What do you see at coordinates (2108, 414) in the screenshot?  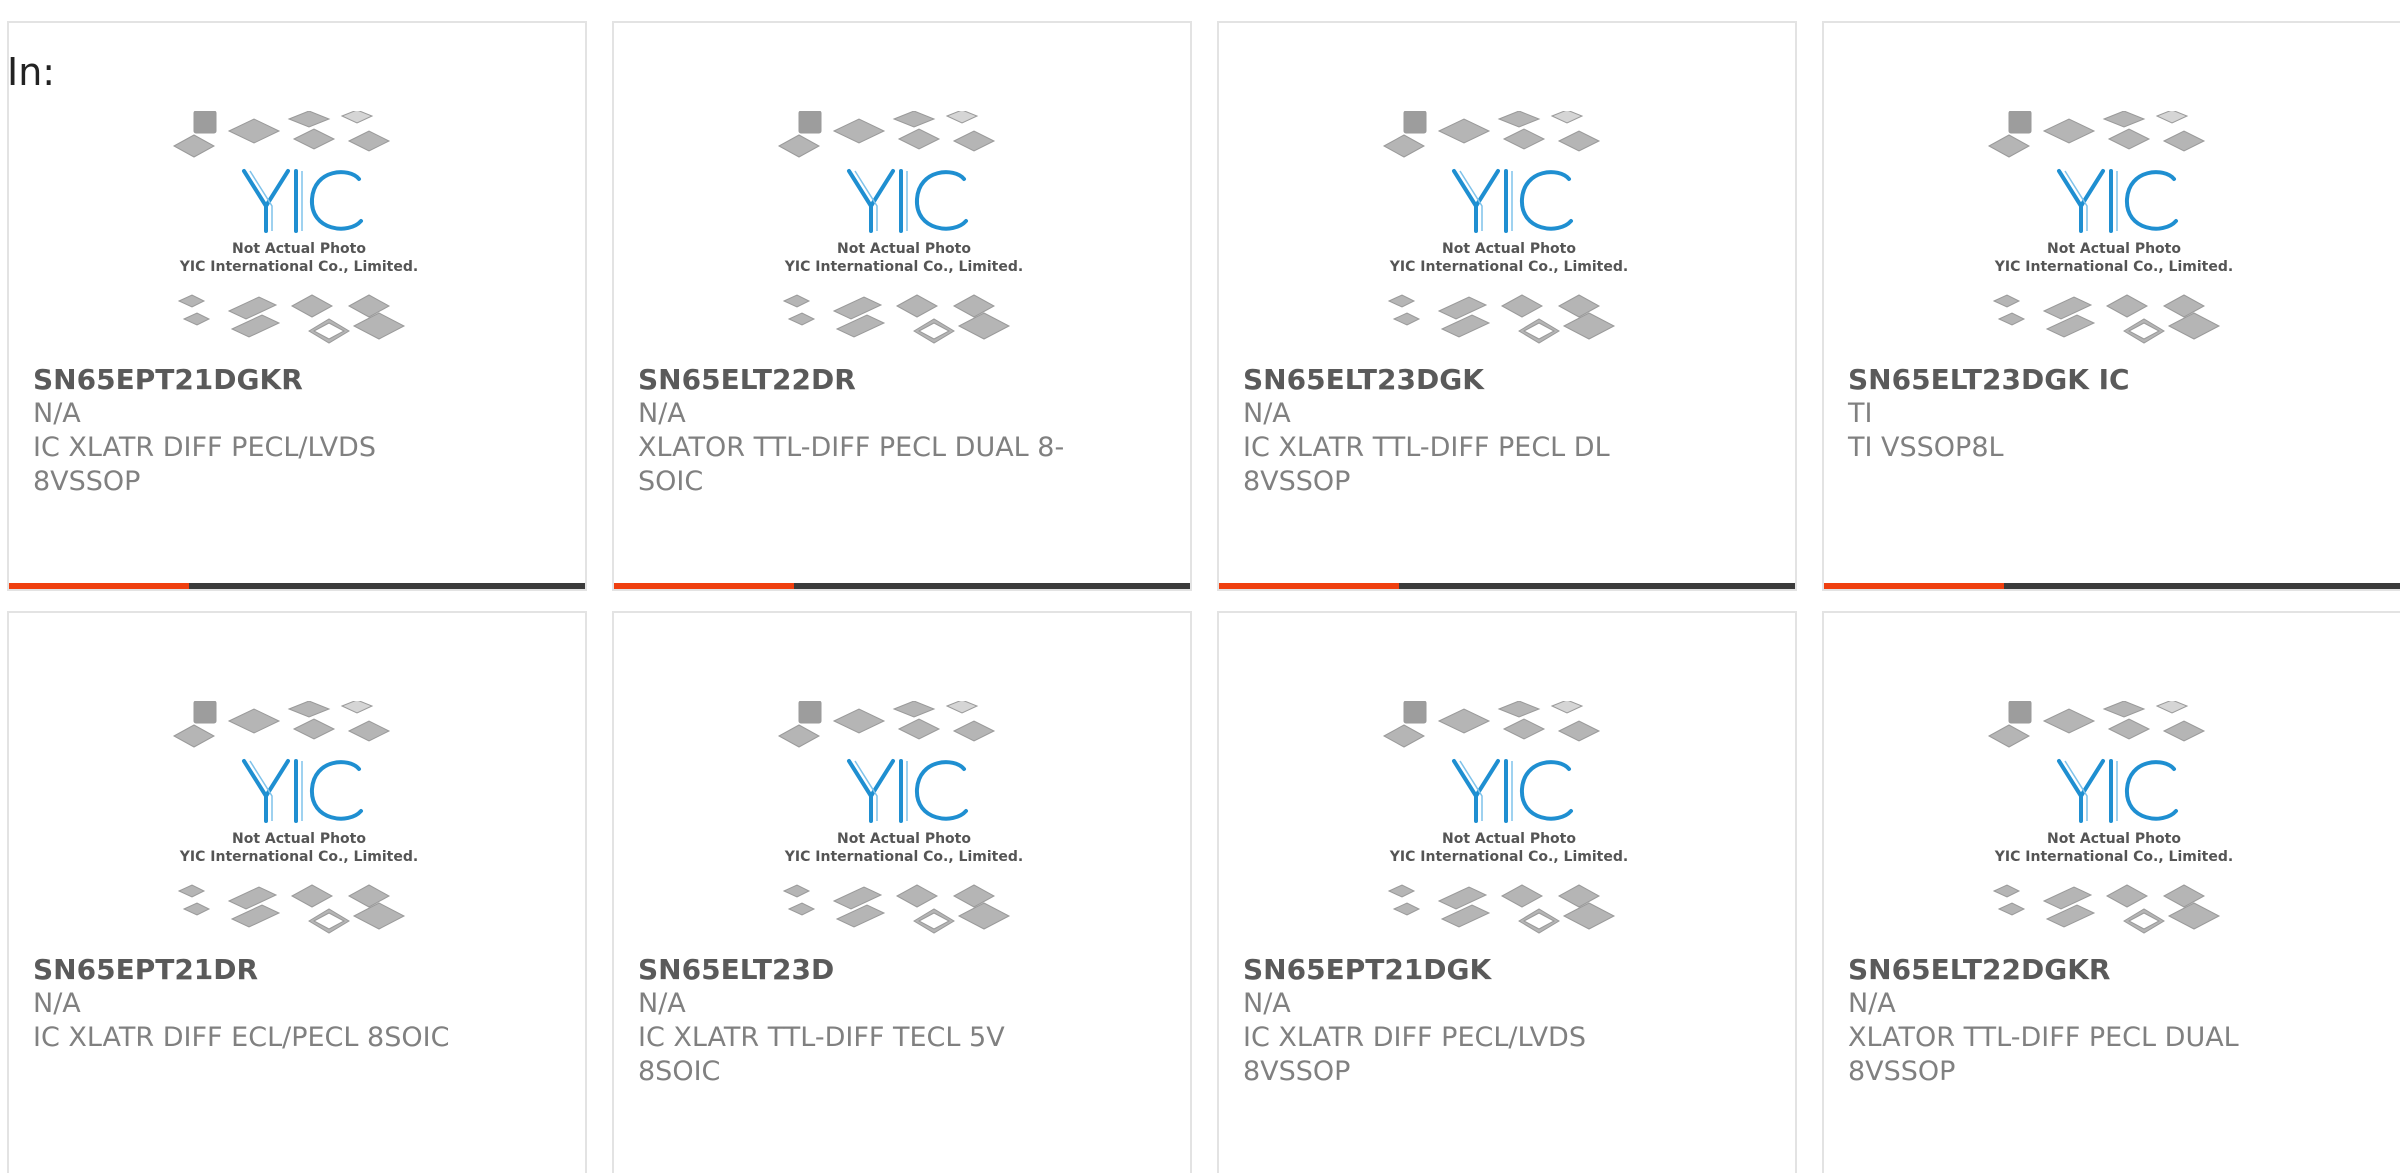 I see `product-info: SN65ELT23DGK IC TI TI VSSOP8L` at bounding box center [2108, 414].